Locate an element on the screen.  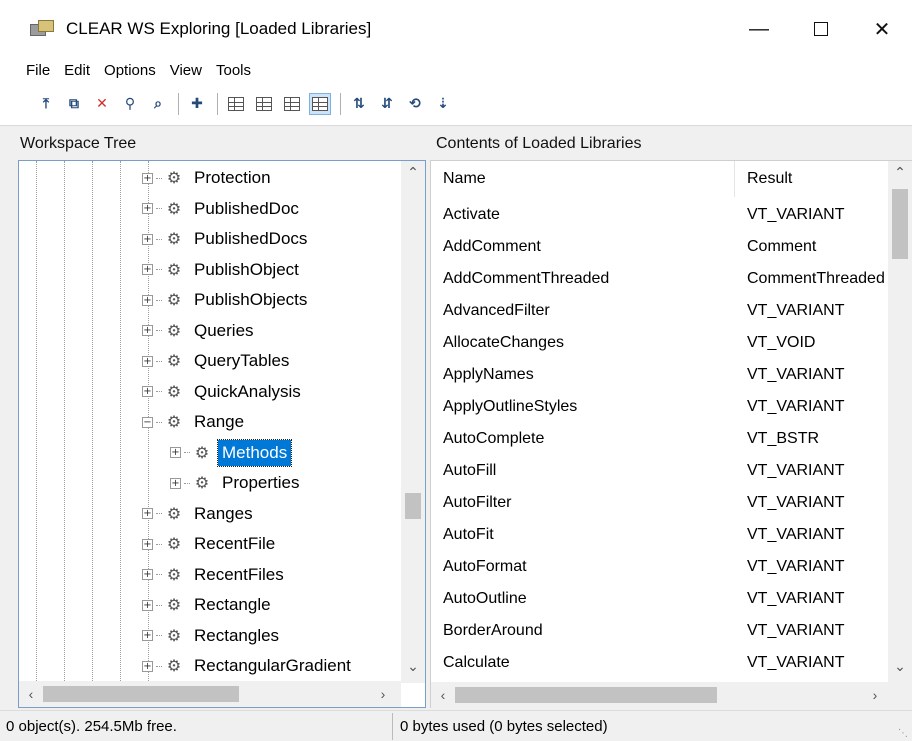
list-horizontal-scrollbar: ‹ › is located at coordinates (671, 695).